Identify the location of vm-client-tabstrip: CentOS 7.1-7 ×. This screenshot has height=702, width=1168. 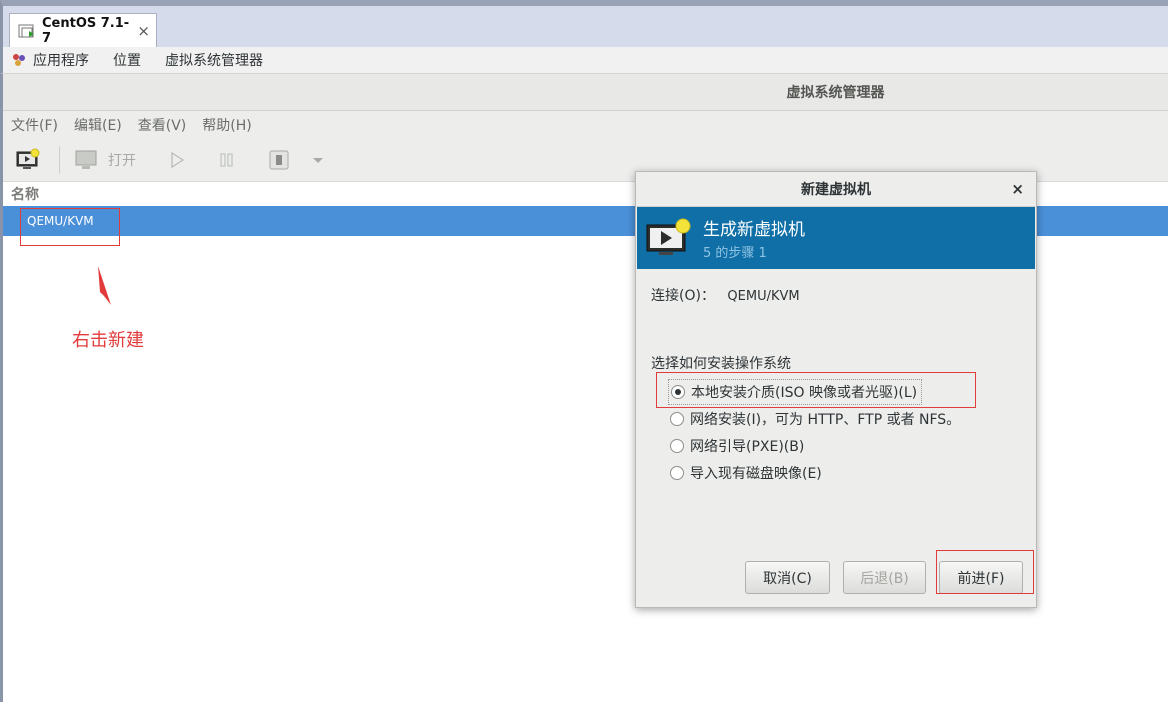
(584, 23).